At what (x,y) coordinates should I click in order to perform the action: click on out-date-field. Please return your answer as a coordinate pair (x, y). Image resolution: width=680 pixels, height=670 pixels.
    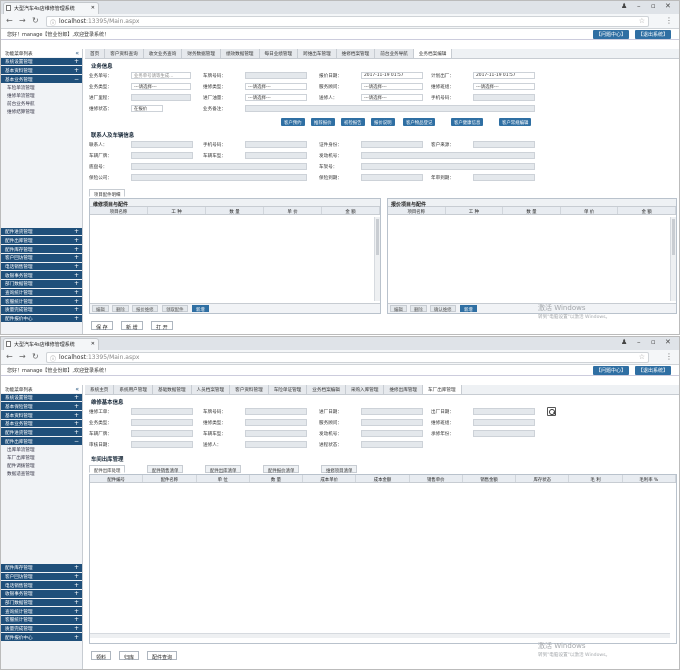
    Looking at the image, I should click on (504, 411).